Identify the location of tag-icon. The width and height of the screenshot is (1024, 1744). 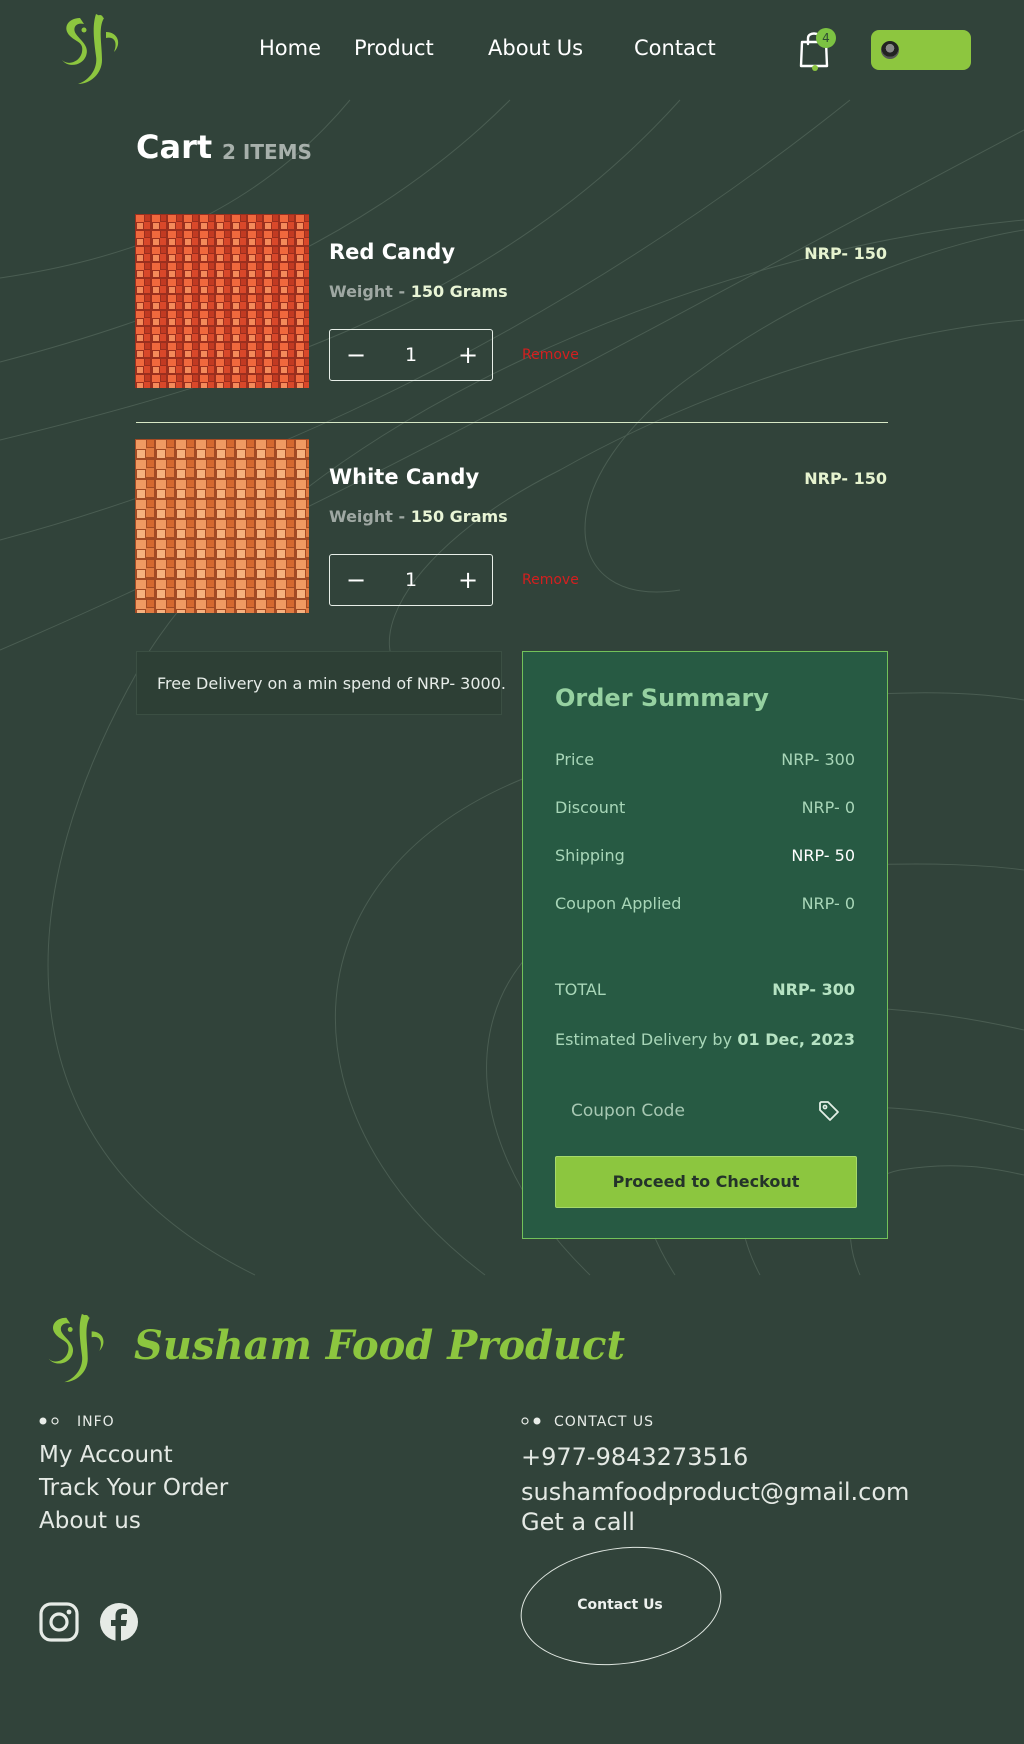
(829, 1111).